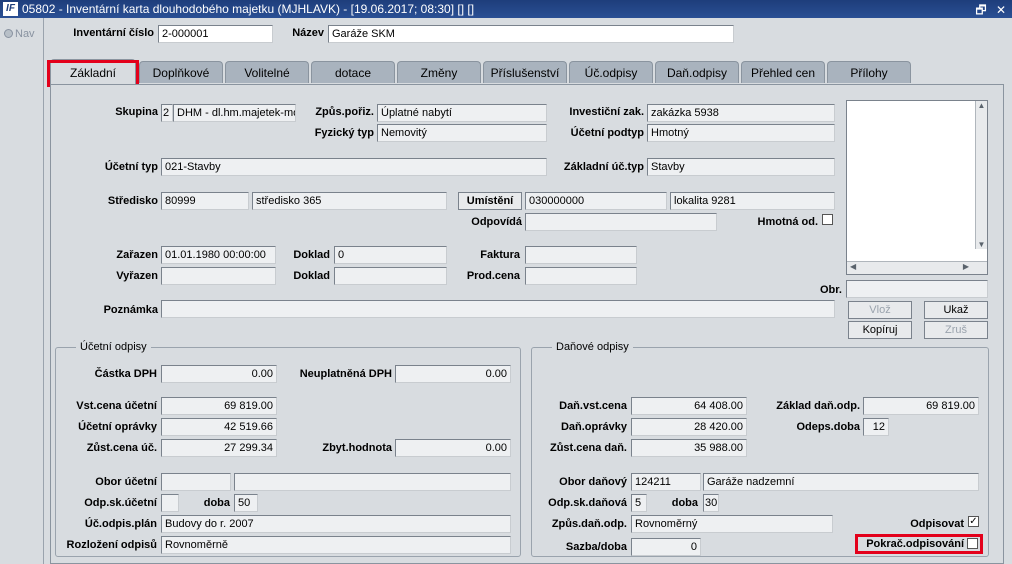 This screenshot has width=1012, height=564. What do you see at coordinates (131, 167) in the screenshot?
I see `ucetni-typ-label: Účetní typ` at bounding box center [131, 167].